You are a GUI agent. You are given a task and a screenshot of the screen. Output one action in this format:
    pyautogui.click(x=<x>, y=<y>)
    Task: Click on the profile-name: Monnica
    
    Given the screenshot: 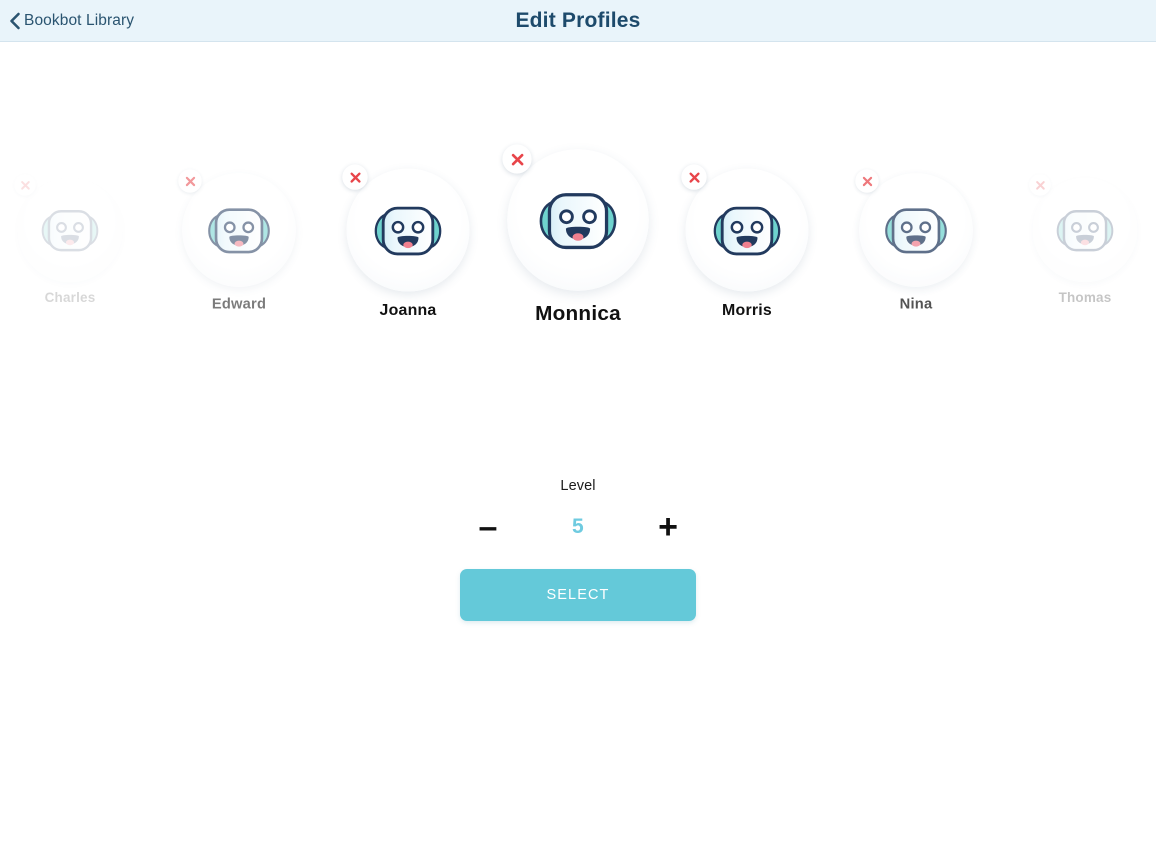 What is the action you would take?
    pyautogui.click(x=578, y=313)
    